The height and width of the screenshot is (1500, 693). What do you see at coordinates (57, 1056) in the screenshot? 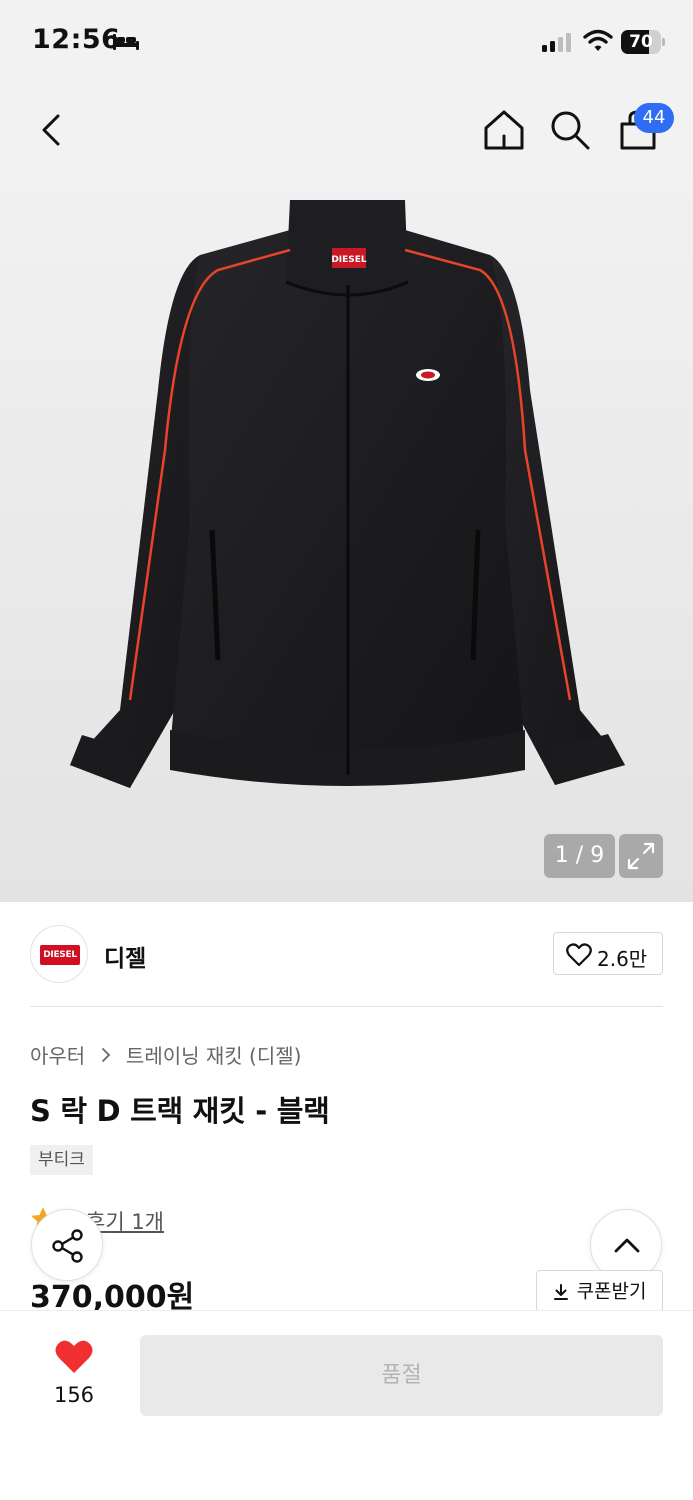
I see `breadcrumb-category: 아우터` at bounding box center [57, 1056].